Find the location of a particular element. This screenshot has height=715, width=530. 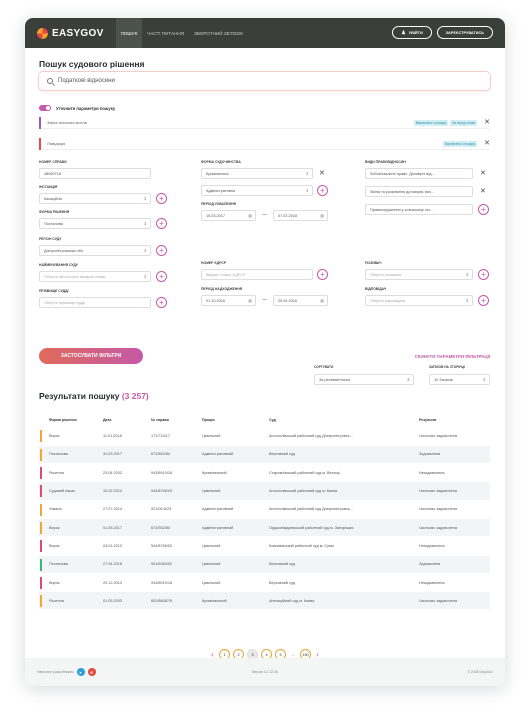

column-header: Дата is located at coordinates (127, 419).